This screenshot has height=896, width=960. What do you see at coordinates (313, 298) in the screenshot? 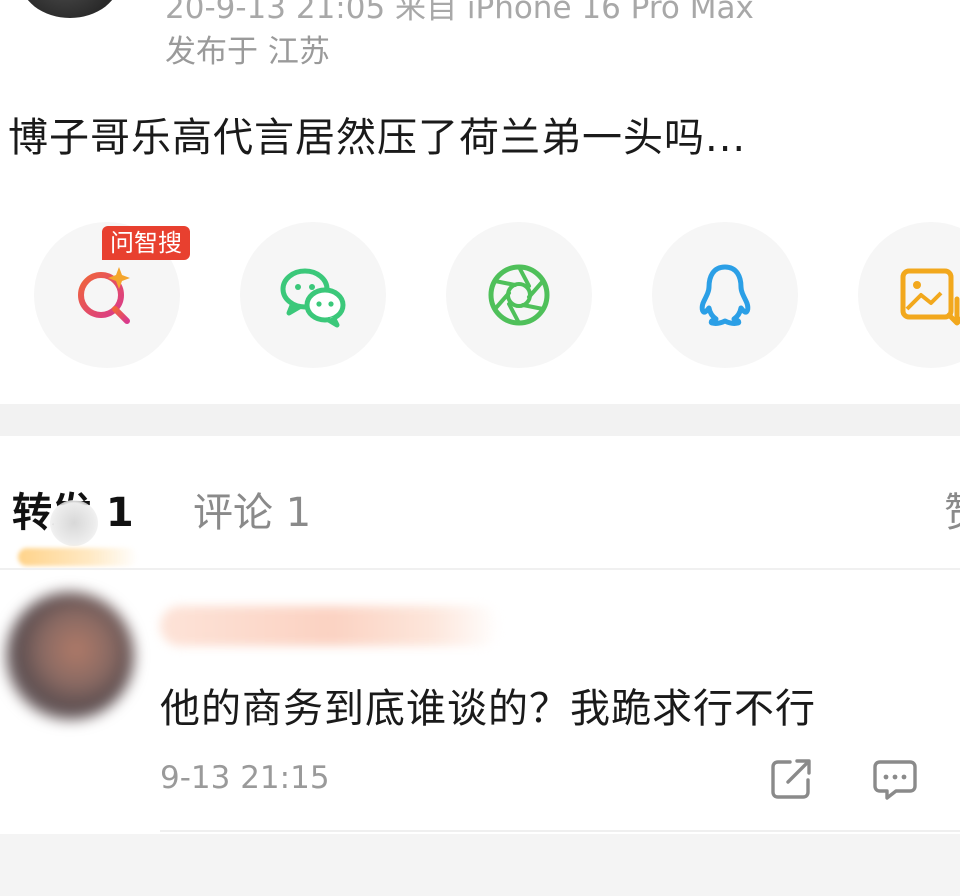
I see `wechat-icon` at bounding box center [313, 298].